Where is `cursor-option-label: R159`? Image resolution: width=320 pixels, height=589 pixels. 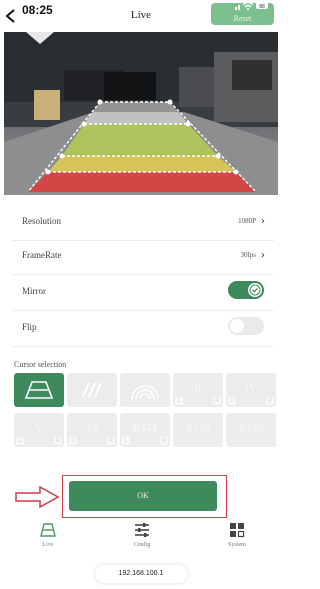 cursor-option-label: R159 is located at coordinates (251, 428).